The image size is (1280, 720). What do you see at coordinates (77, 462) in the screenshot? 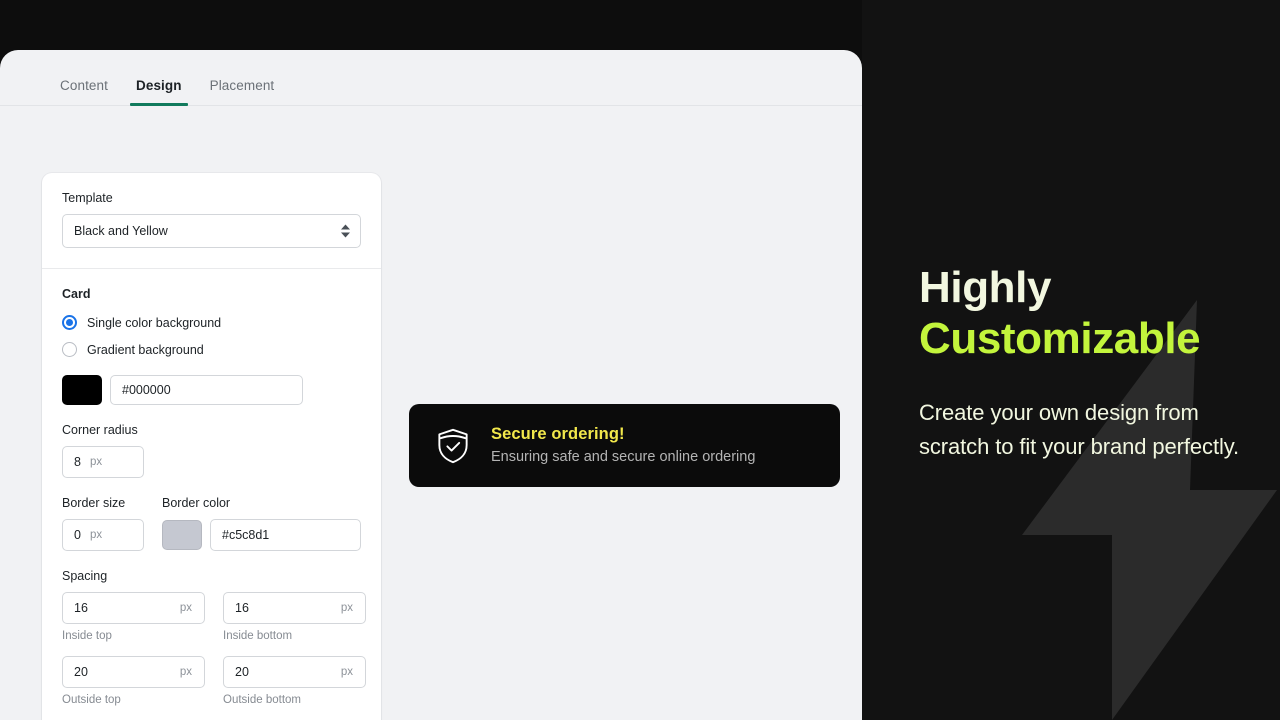
I see `corner-radius-value: 8` at bounding box center [77, 462].